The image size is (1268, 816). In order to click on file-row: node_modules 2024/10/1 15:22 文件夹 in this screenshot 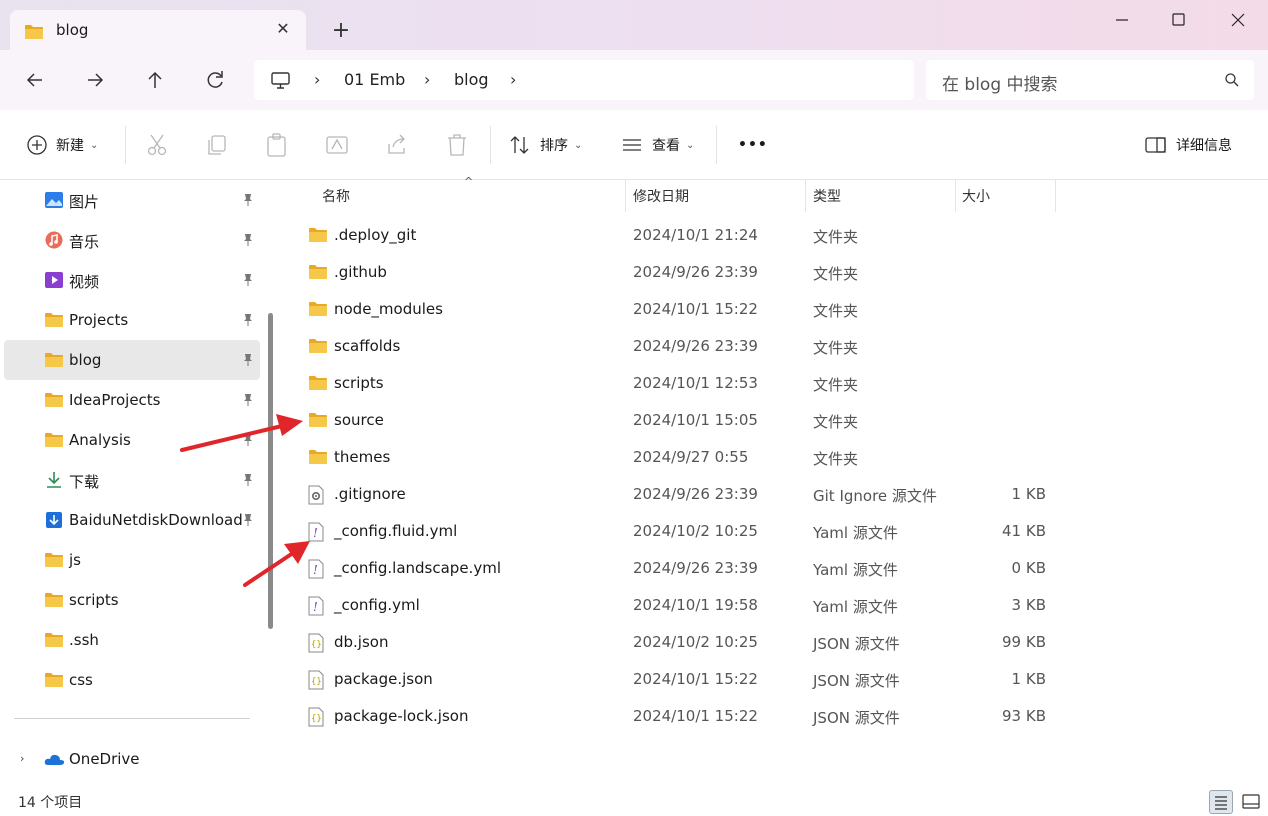, I will do `click(775, 309)`.